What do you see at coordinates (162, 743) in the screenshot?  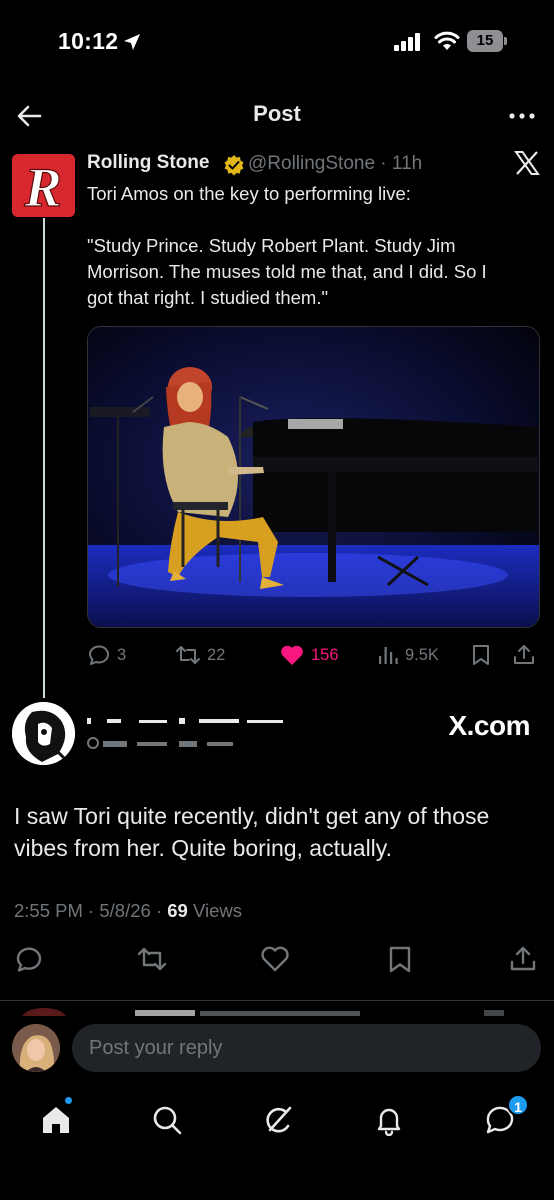 I see `redacted-user-handle` at bounding box center [162, 743].